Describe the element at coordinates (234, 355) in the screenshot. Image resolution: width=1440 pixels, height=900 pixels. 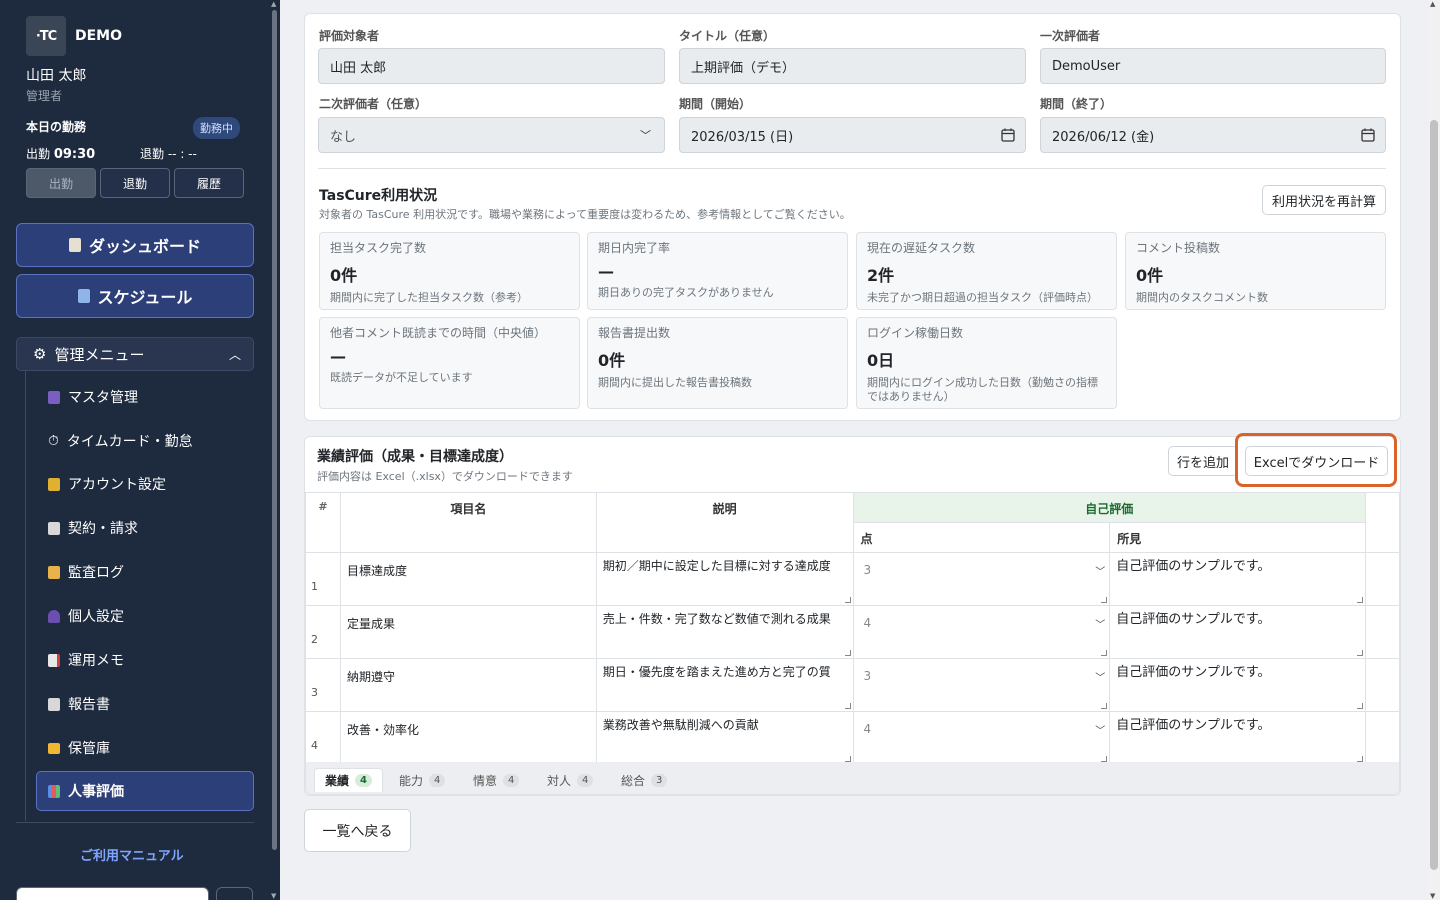
I see `chevron-up-icon: ︿` at that location.